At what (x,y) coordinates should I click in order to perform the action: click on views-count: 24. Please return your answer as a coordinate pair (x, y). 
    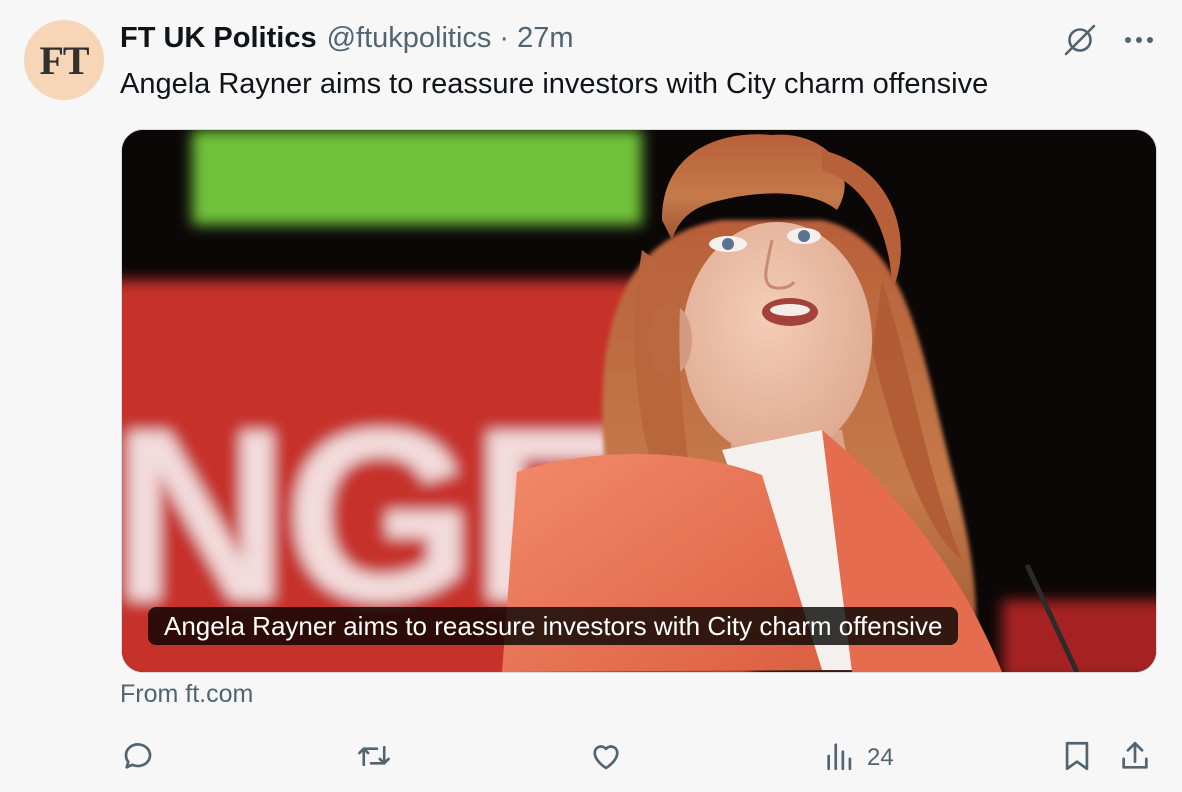
    Looking at the image, I should click on (880, 757).